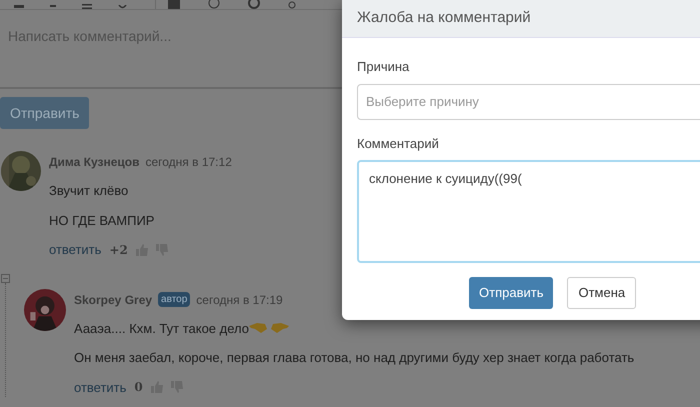 This screenshot has width=700, height=407. I want to click on collapse-icon, so click(5, 278).